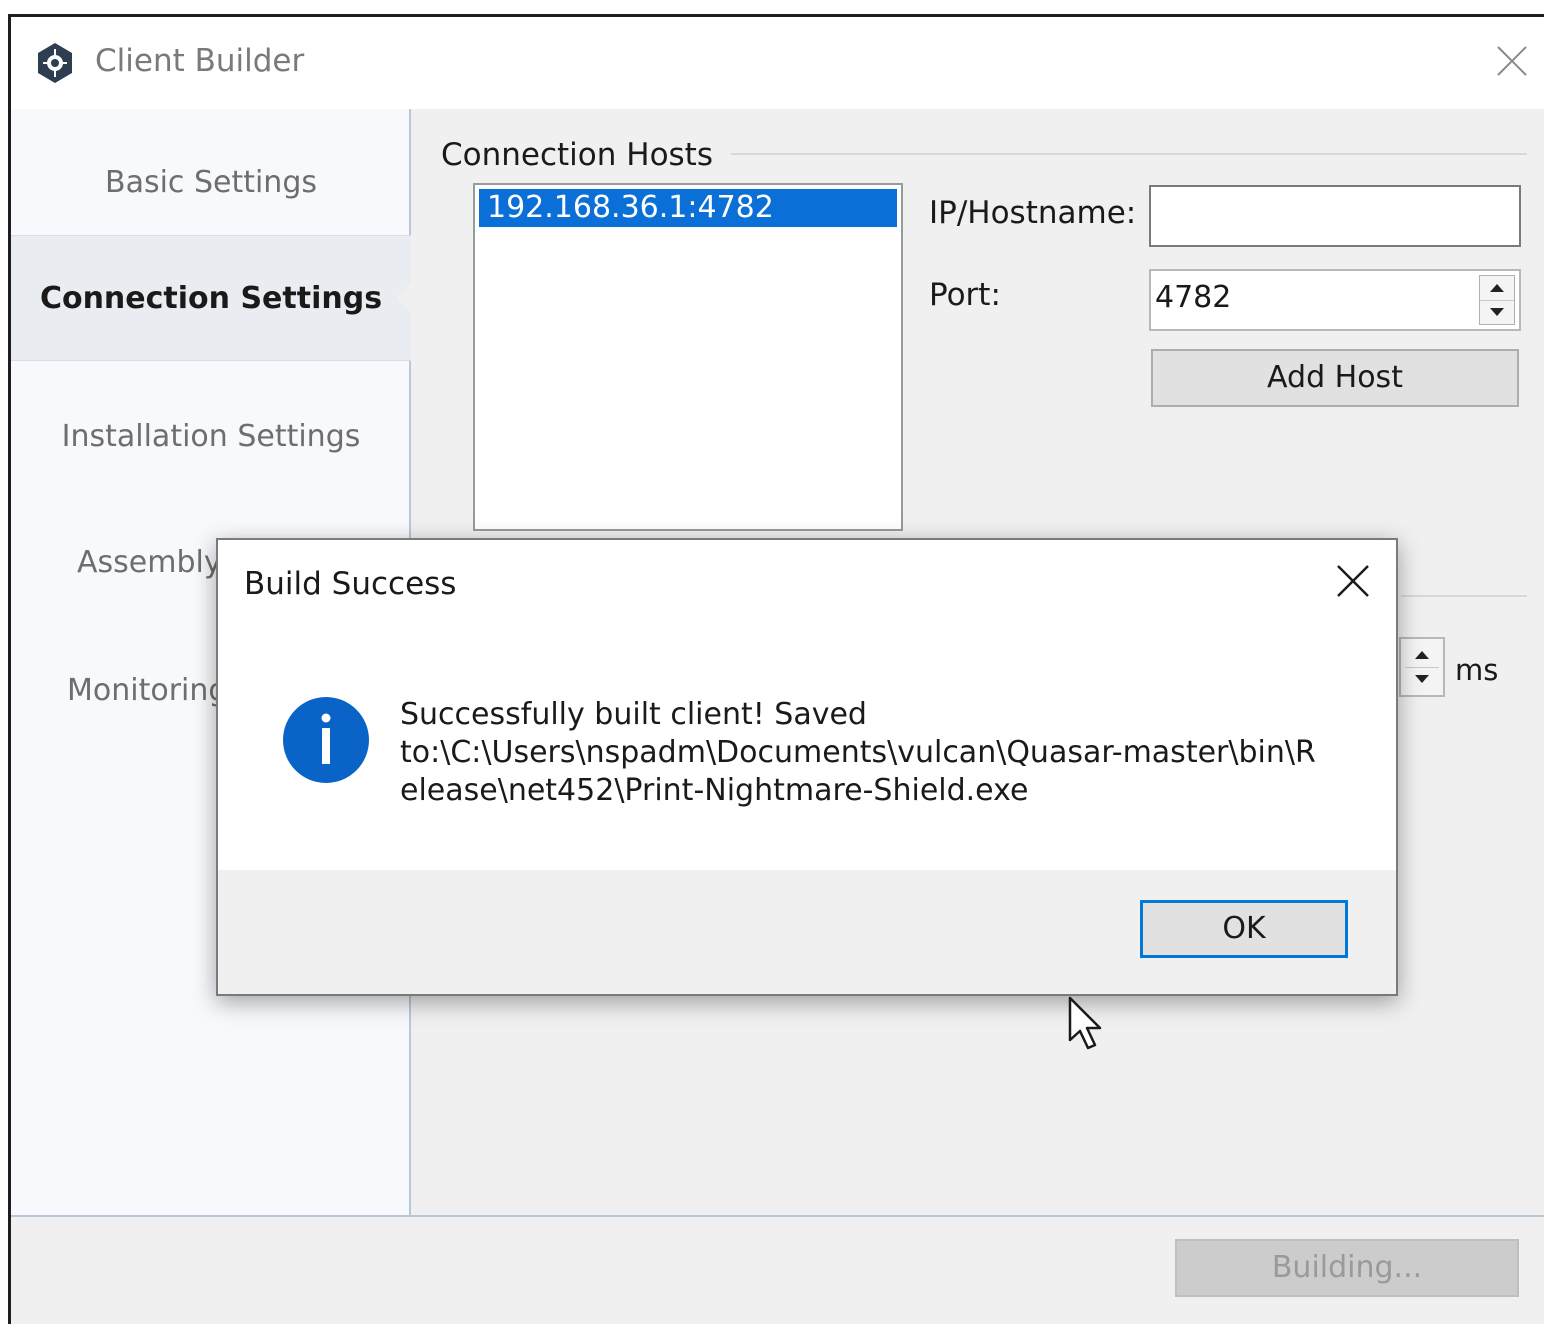 This screenshot has height=1324, width=1544. What do you see at coordinates (1085, 1023) in the screenshot?
I see `mouse-cursor-icon` at bounding box center [1085, 1023].